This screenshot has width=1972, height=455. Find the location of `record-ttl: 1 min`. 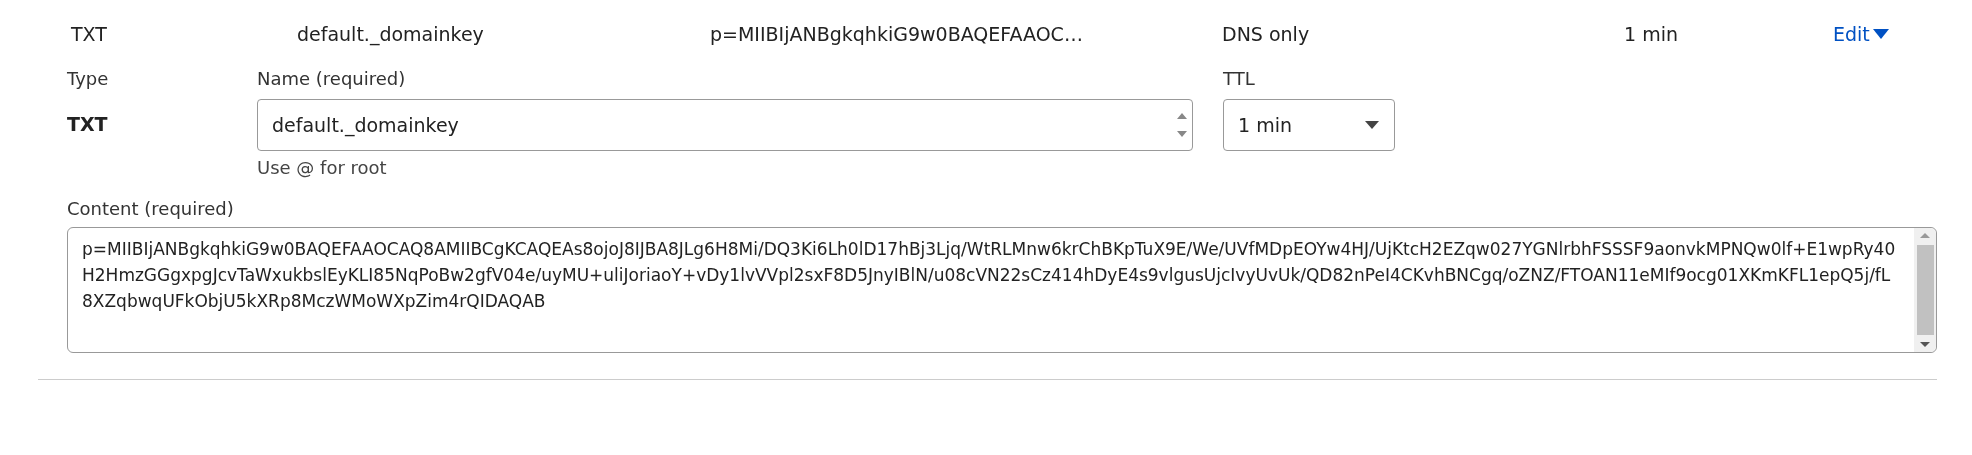

record-ttl: 1 min is located at coordinates (1651, 34).